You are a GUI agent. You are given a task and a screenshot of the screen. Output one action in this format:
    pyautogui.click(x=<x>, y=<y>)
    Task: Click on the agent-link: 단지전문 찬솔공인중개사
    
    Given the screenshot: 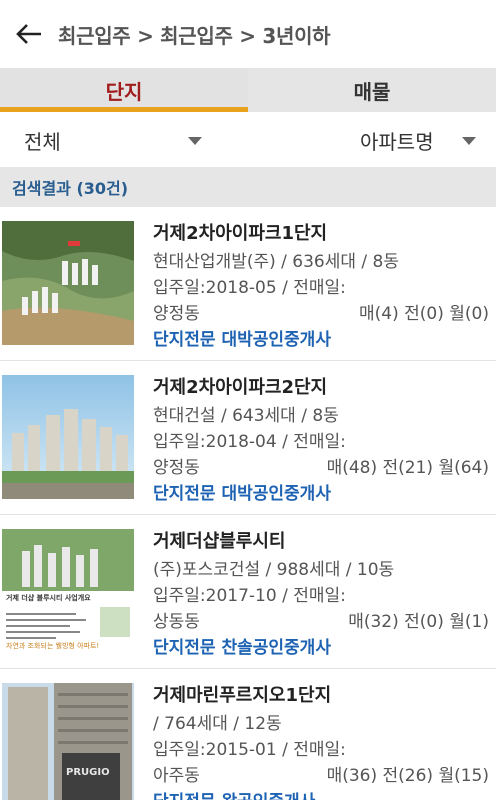 What is the action you would take?
    pyautogui.click(x=321, y=648)
    